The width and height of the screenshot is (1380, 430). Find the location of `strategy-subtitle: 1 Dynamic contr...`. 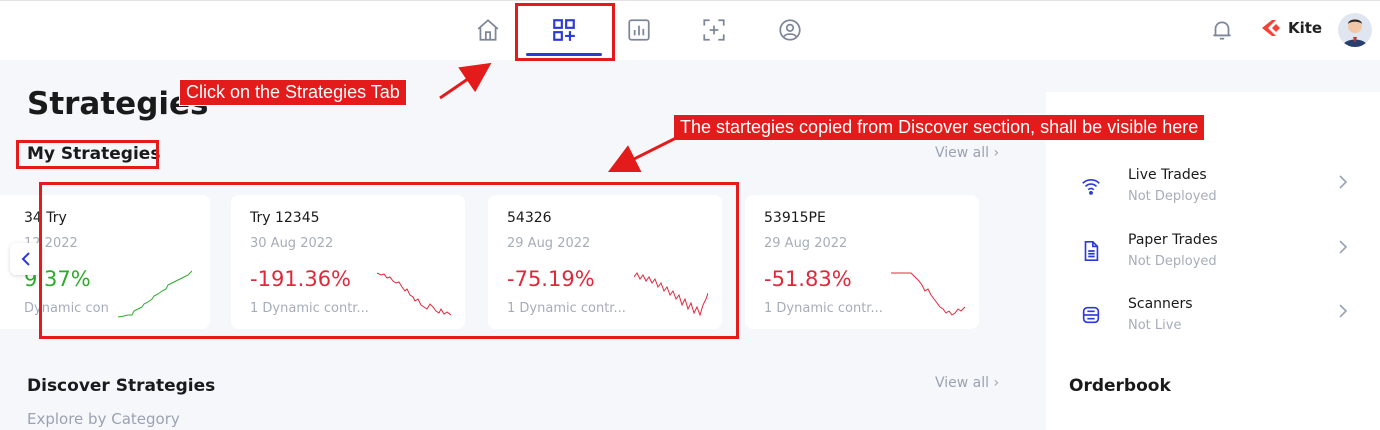

strategy-subtitle: 1 Dynamic contr... is located at coordinates (823, 308).